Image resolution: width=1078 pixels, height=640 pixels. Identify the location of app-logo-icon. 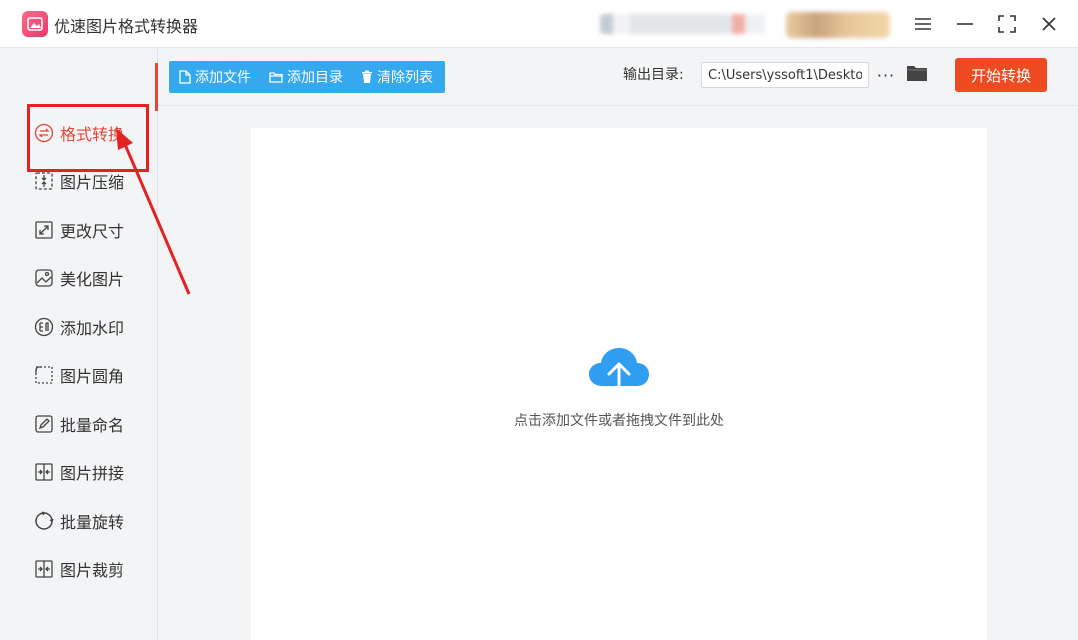
(35, 24).